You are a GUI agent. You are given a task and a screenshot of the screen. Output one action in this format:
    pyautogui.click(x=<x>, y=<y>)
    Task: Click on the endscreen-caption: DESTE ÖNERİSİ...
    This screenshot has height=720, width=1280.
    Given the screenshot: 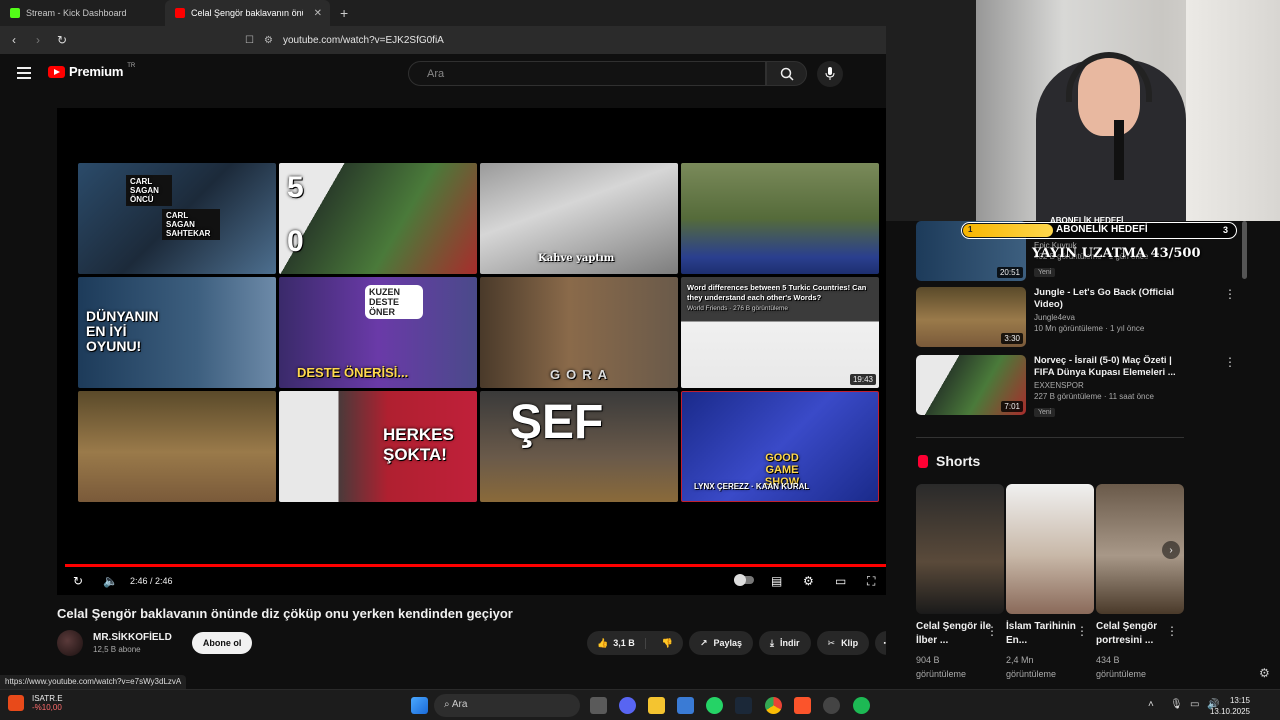 What is the action you would take?
    pyautogui.click(x=353, y=372)
    